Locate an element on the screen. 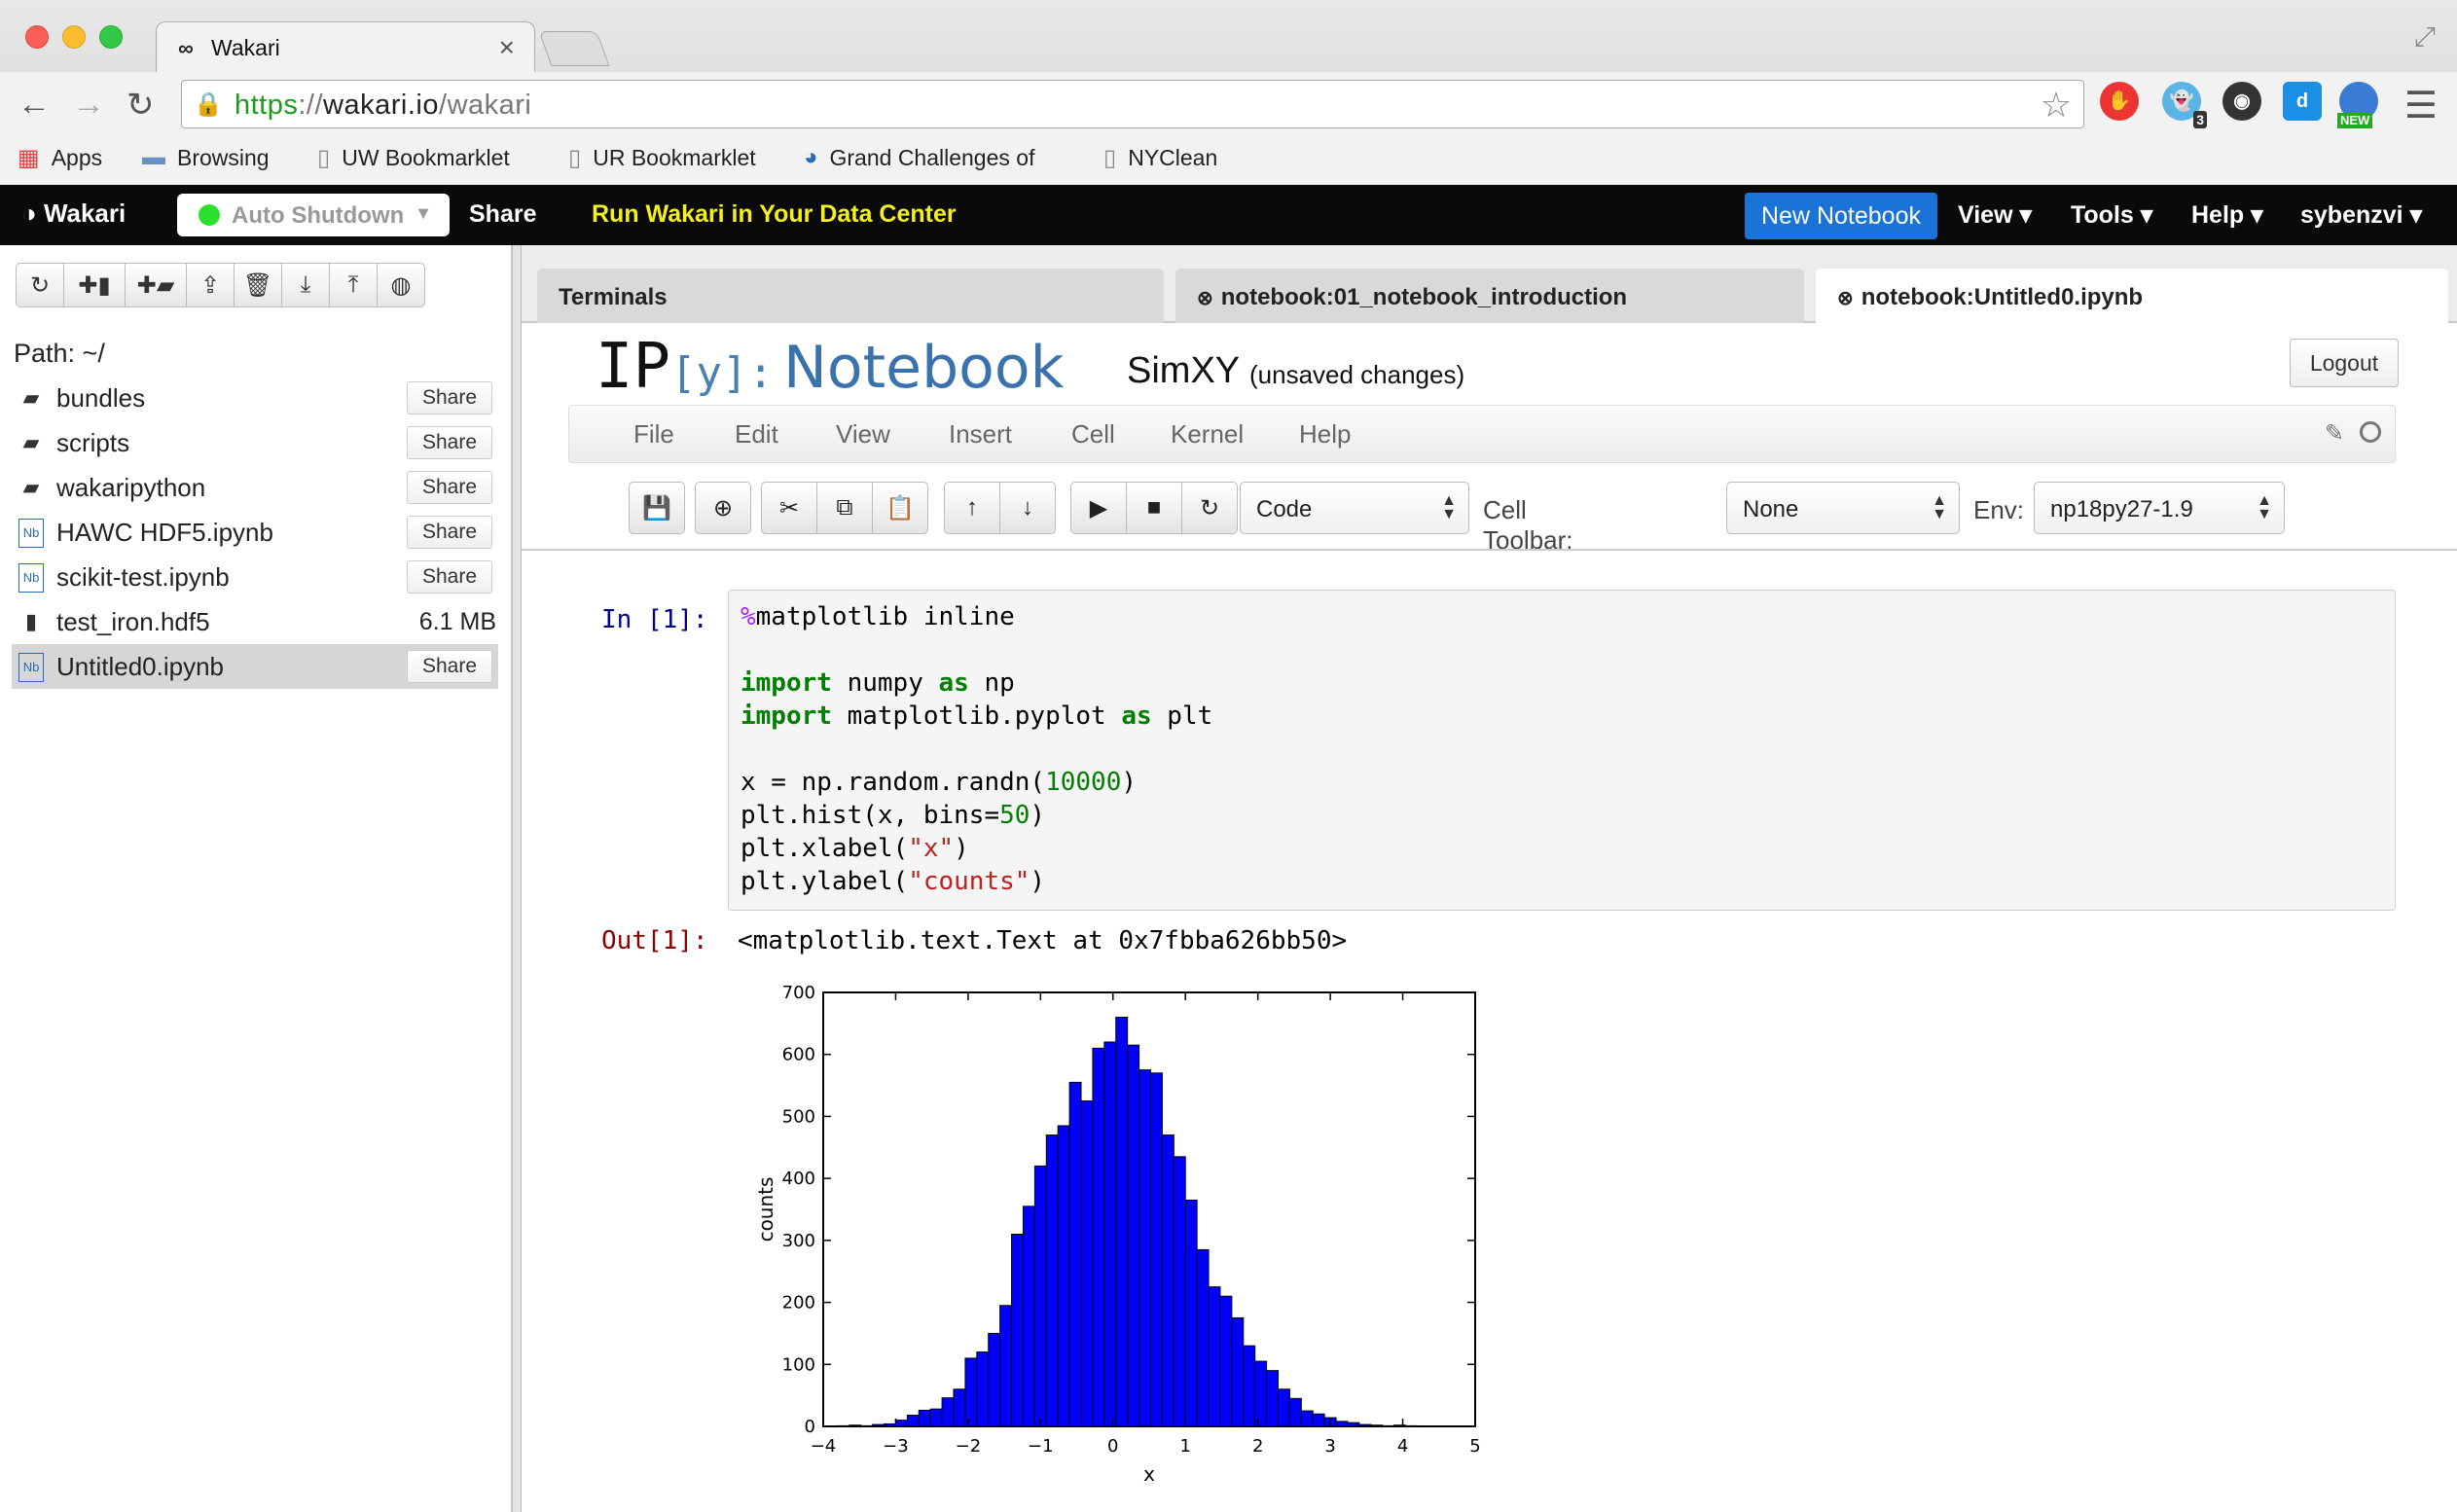  reload-icon: ↻ is located at coordinates (140, 105).